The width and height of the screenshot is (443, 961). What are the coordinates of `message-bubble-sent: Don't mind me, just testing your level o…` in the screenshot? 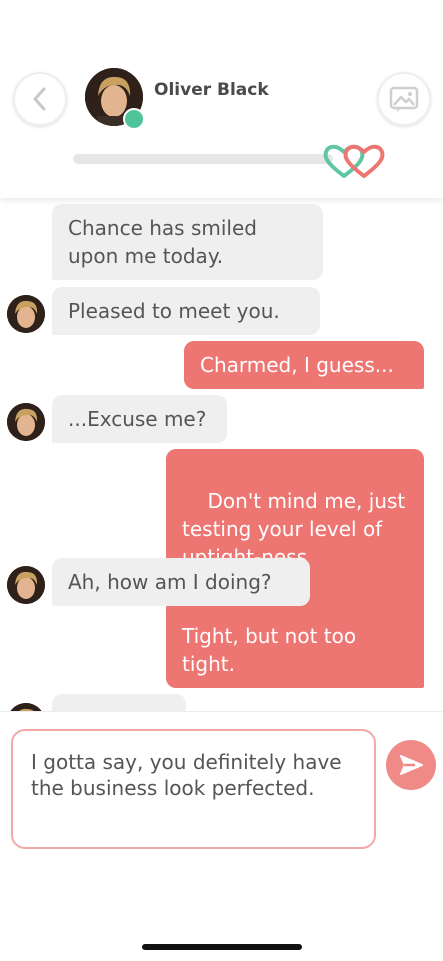 It's located at (295, 543).